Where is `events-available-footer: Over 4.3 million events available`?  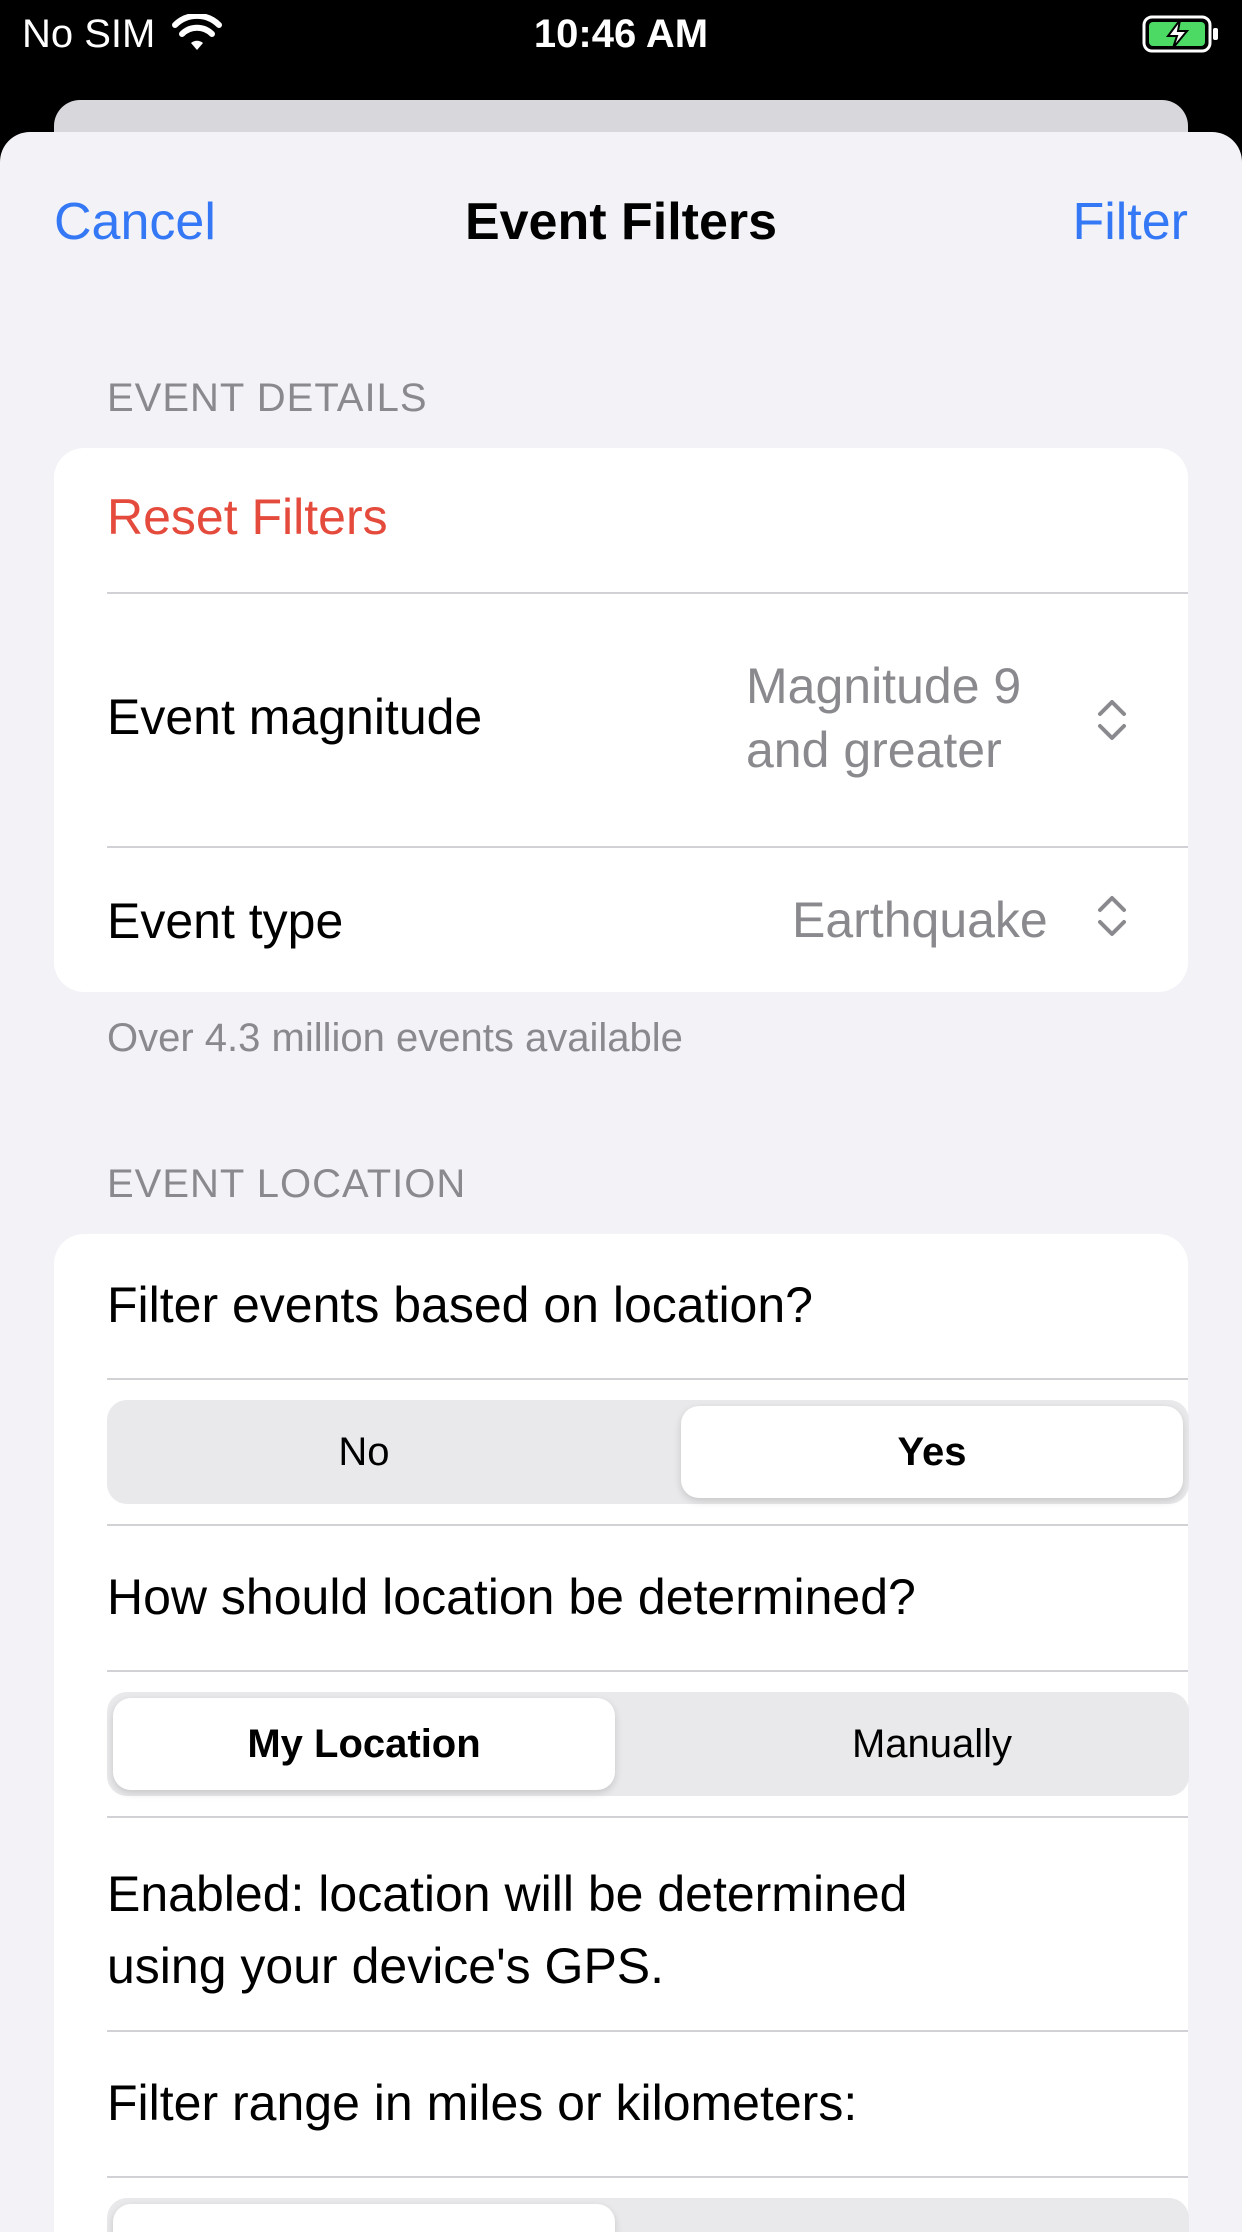 events-available-footer: Over 4.3 million events available is located at coordinates (395, 1038).